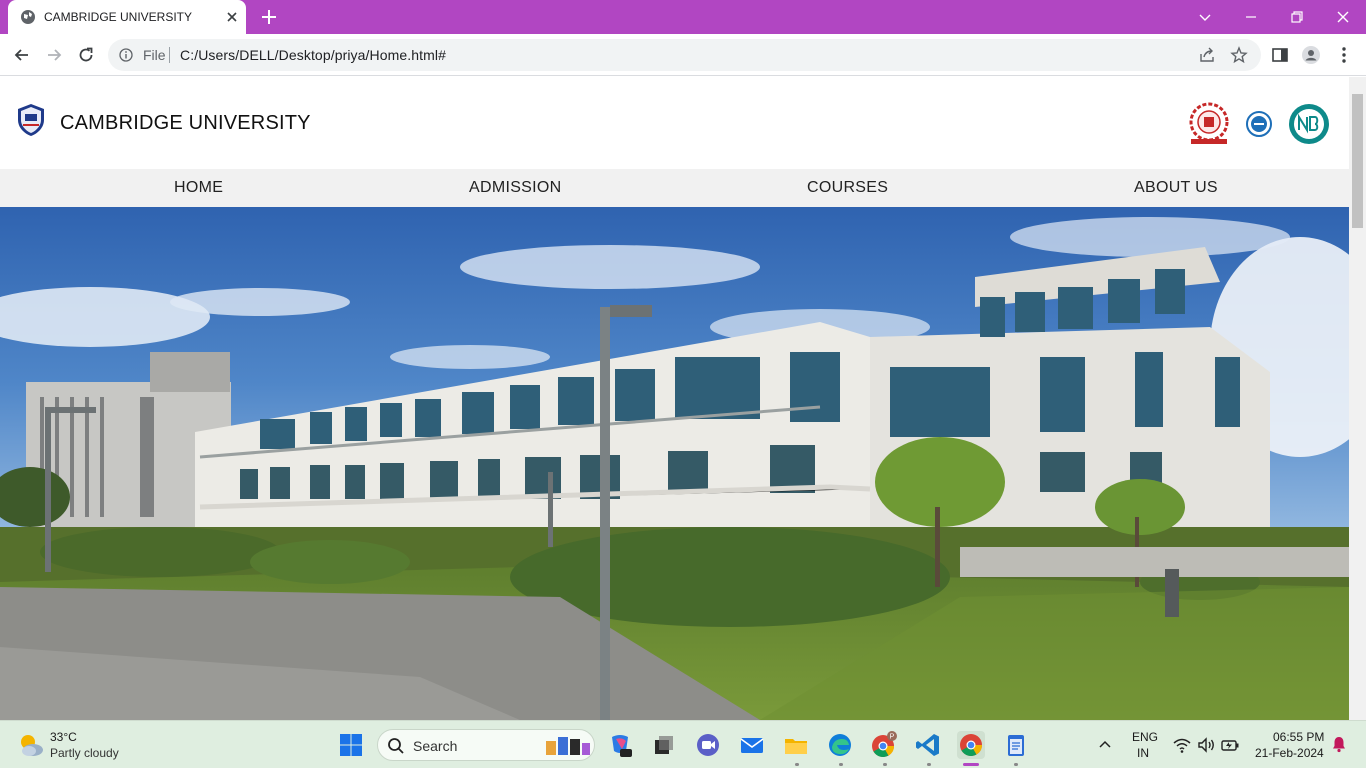 Image resolution: width=1366 pixels, height=768 pixels. Describe the element at coordinates (1205, 17) in the screenshot. I see `chevron-down-icon` at that location.